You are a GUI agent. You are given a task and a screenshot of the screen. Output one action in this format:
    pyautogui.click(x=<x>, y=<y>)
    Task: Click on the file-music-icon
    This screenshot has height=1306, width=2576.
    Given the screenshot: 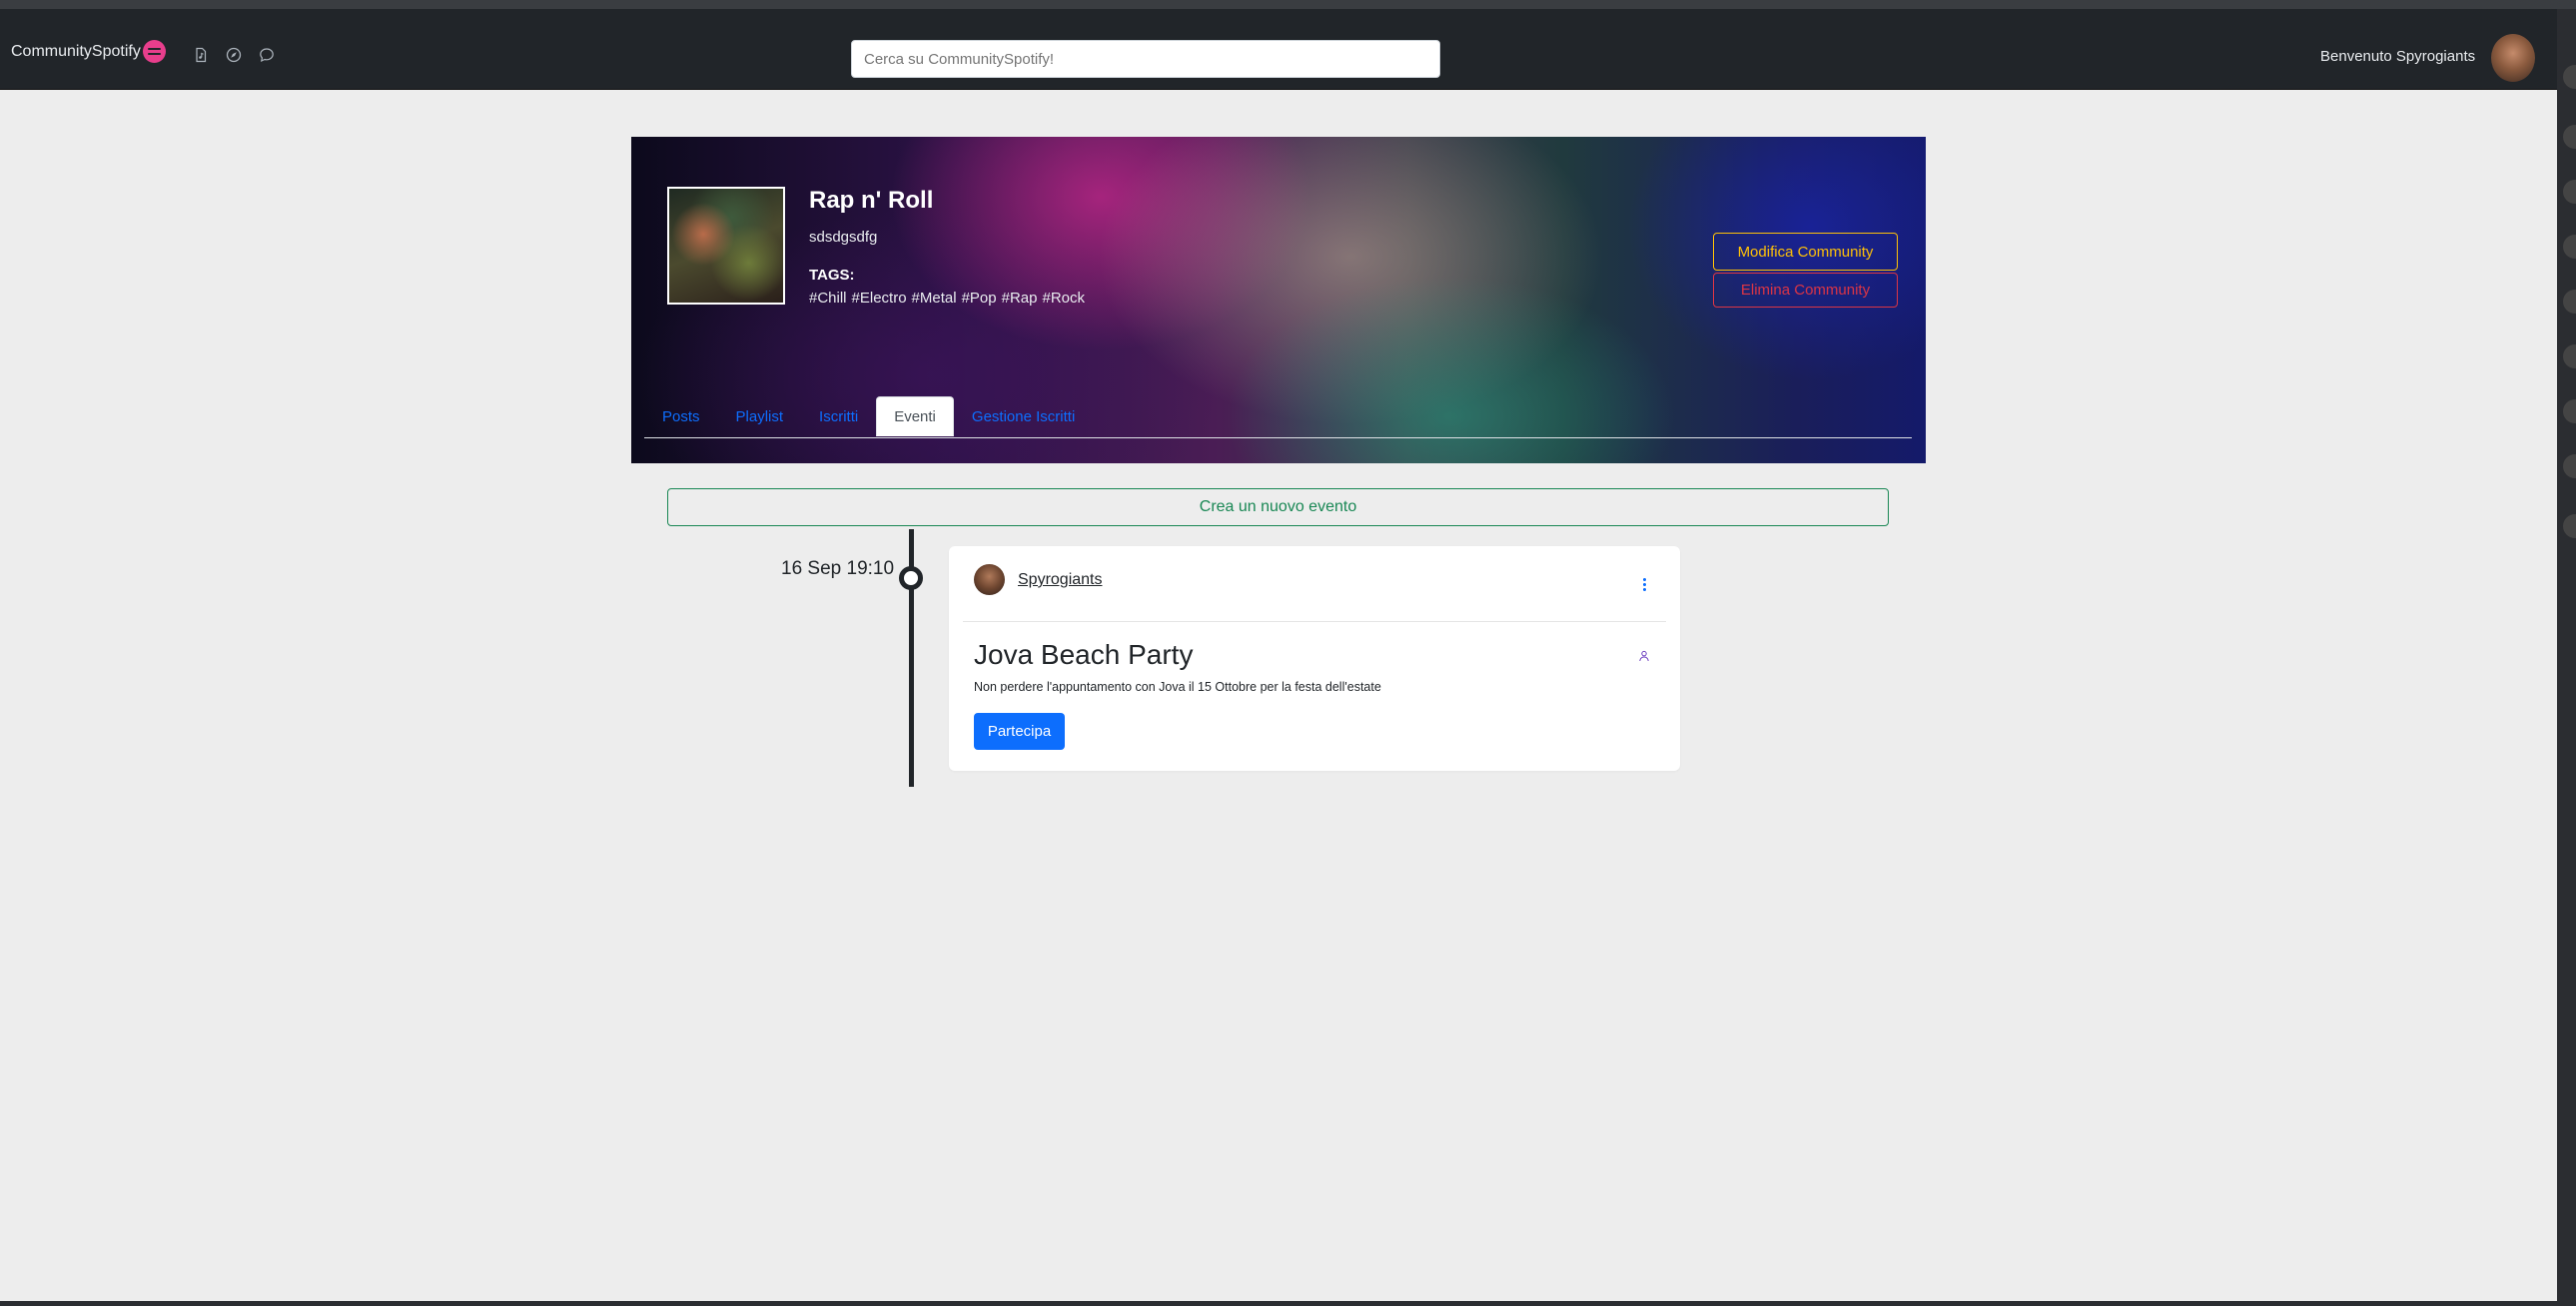 What is the action you would take?
    pyautogui.click(x=201, y=55)
    